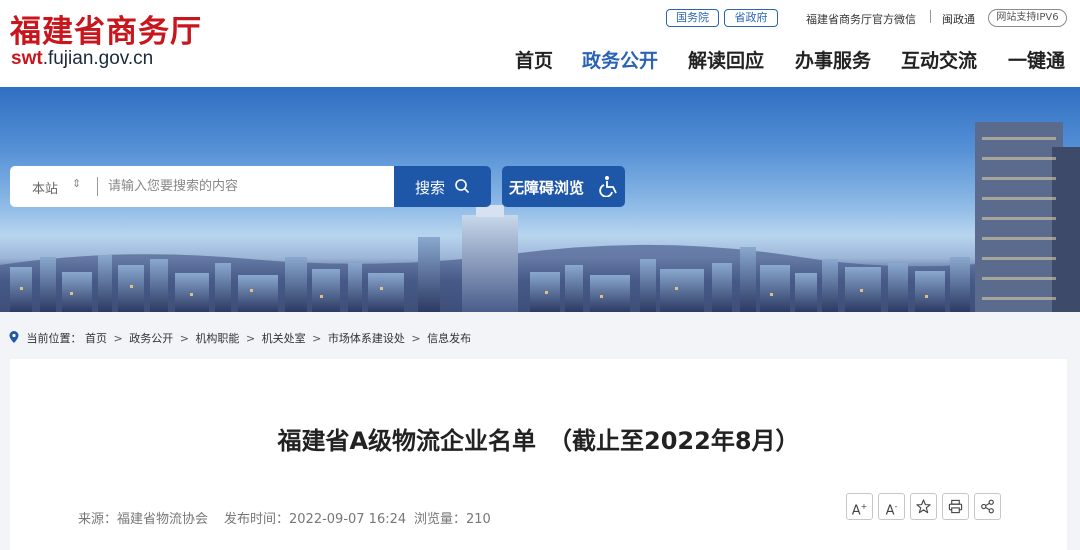  I want to click on accessibility-label: 无障碍浏览, so click(547, 188).